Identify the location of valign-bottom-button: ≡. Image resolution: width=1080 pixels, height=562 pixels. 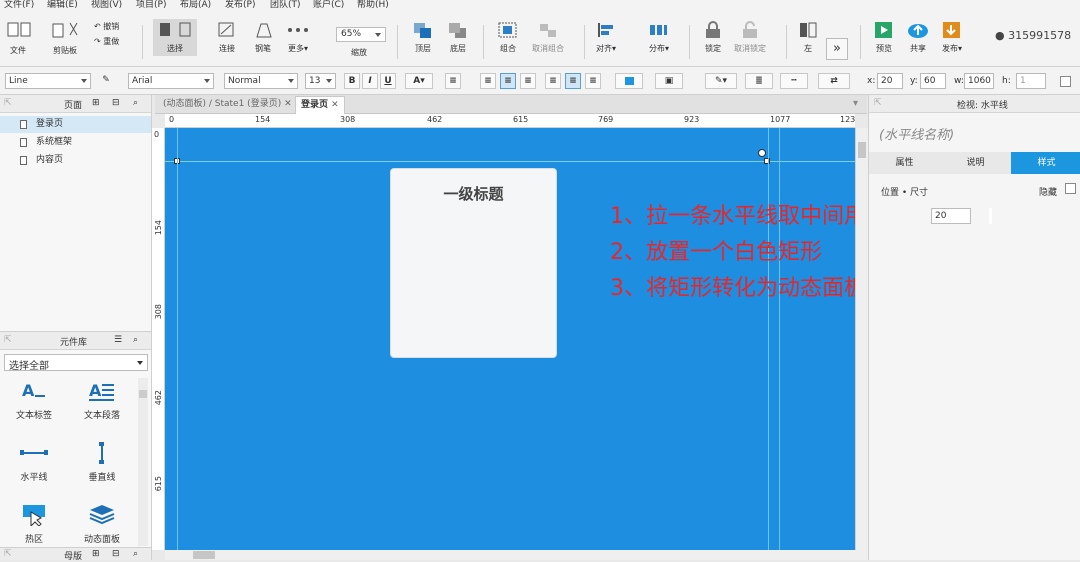
(593, 81).